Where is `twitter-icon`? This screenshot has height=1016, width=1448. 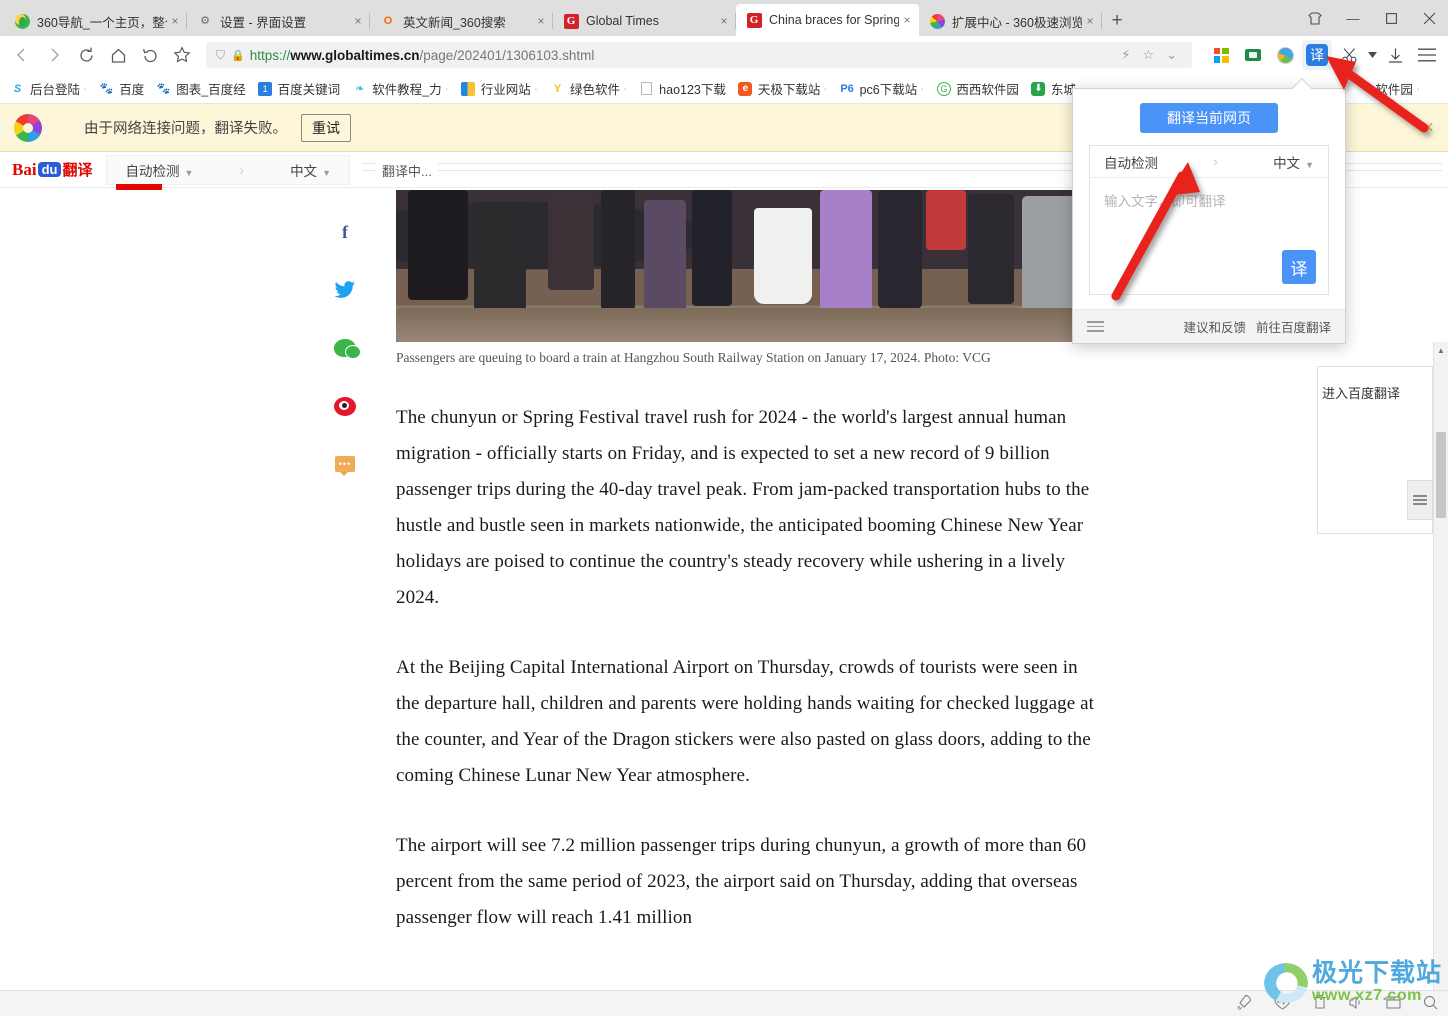
twitter-icon is located at coordinates (345, 290).